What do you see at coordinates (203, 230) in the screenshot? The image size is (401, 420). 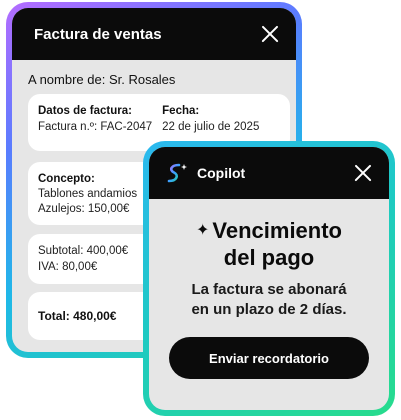 I see `sparkle-icon: ✦` at bounding box center [203, 230].